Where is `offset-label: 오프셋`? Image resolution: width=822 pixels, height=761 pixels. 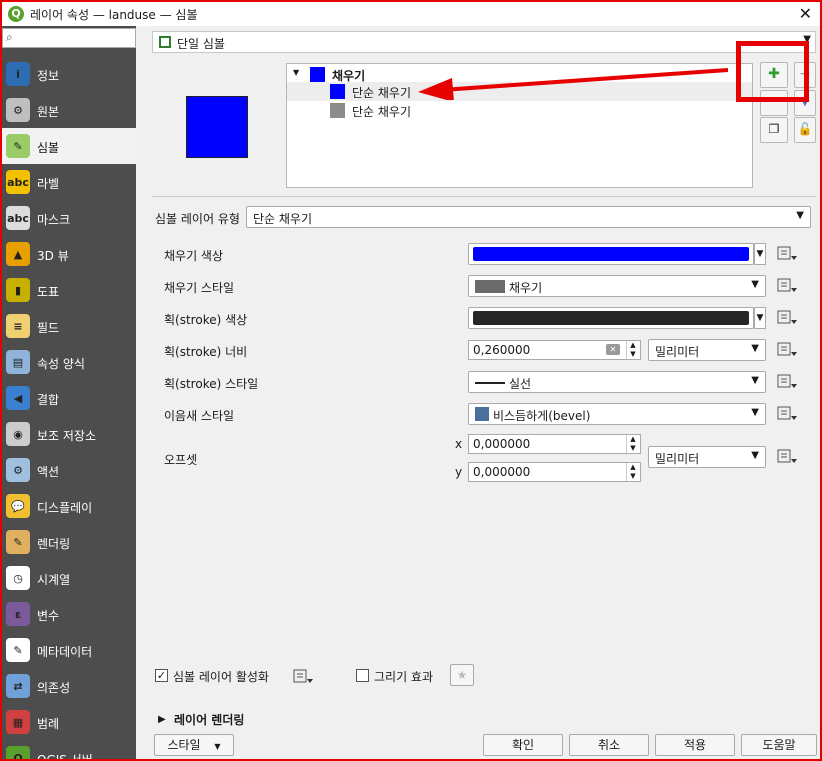 offset-label: 오프셋 is located at coordinates (181, 460).